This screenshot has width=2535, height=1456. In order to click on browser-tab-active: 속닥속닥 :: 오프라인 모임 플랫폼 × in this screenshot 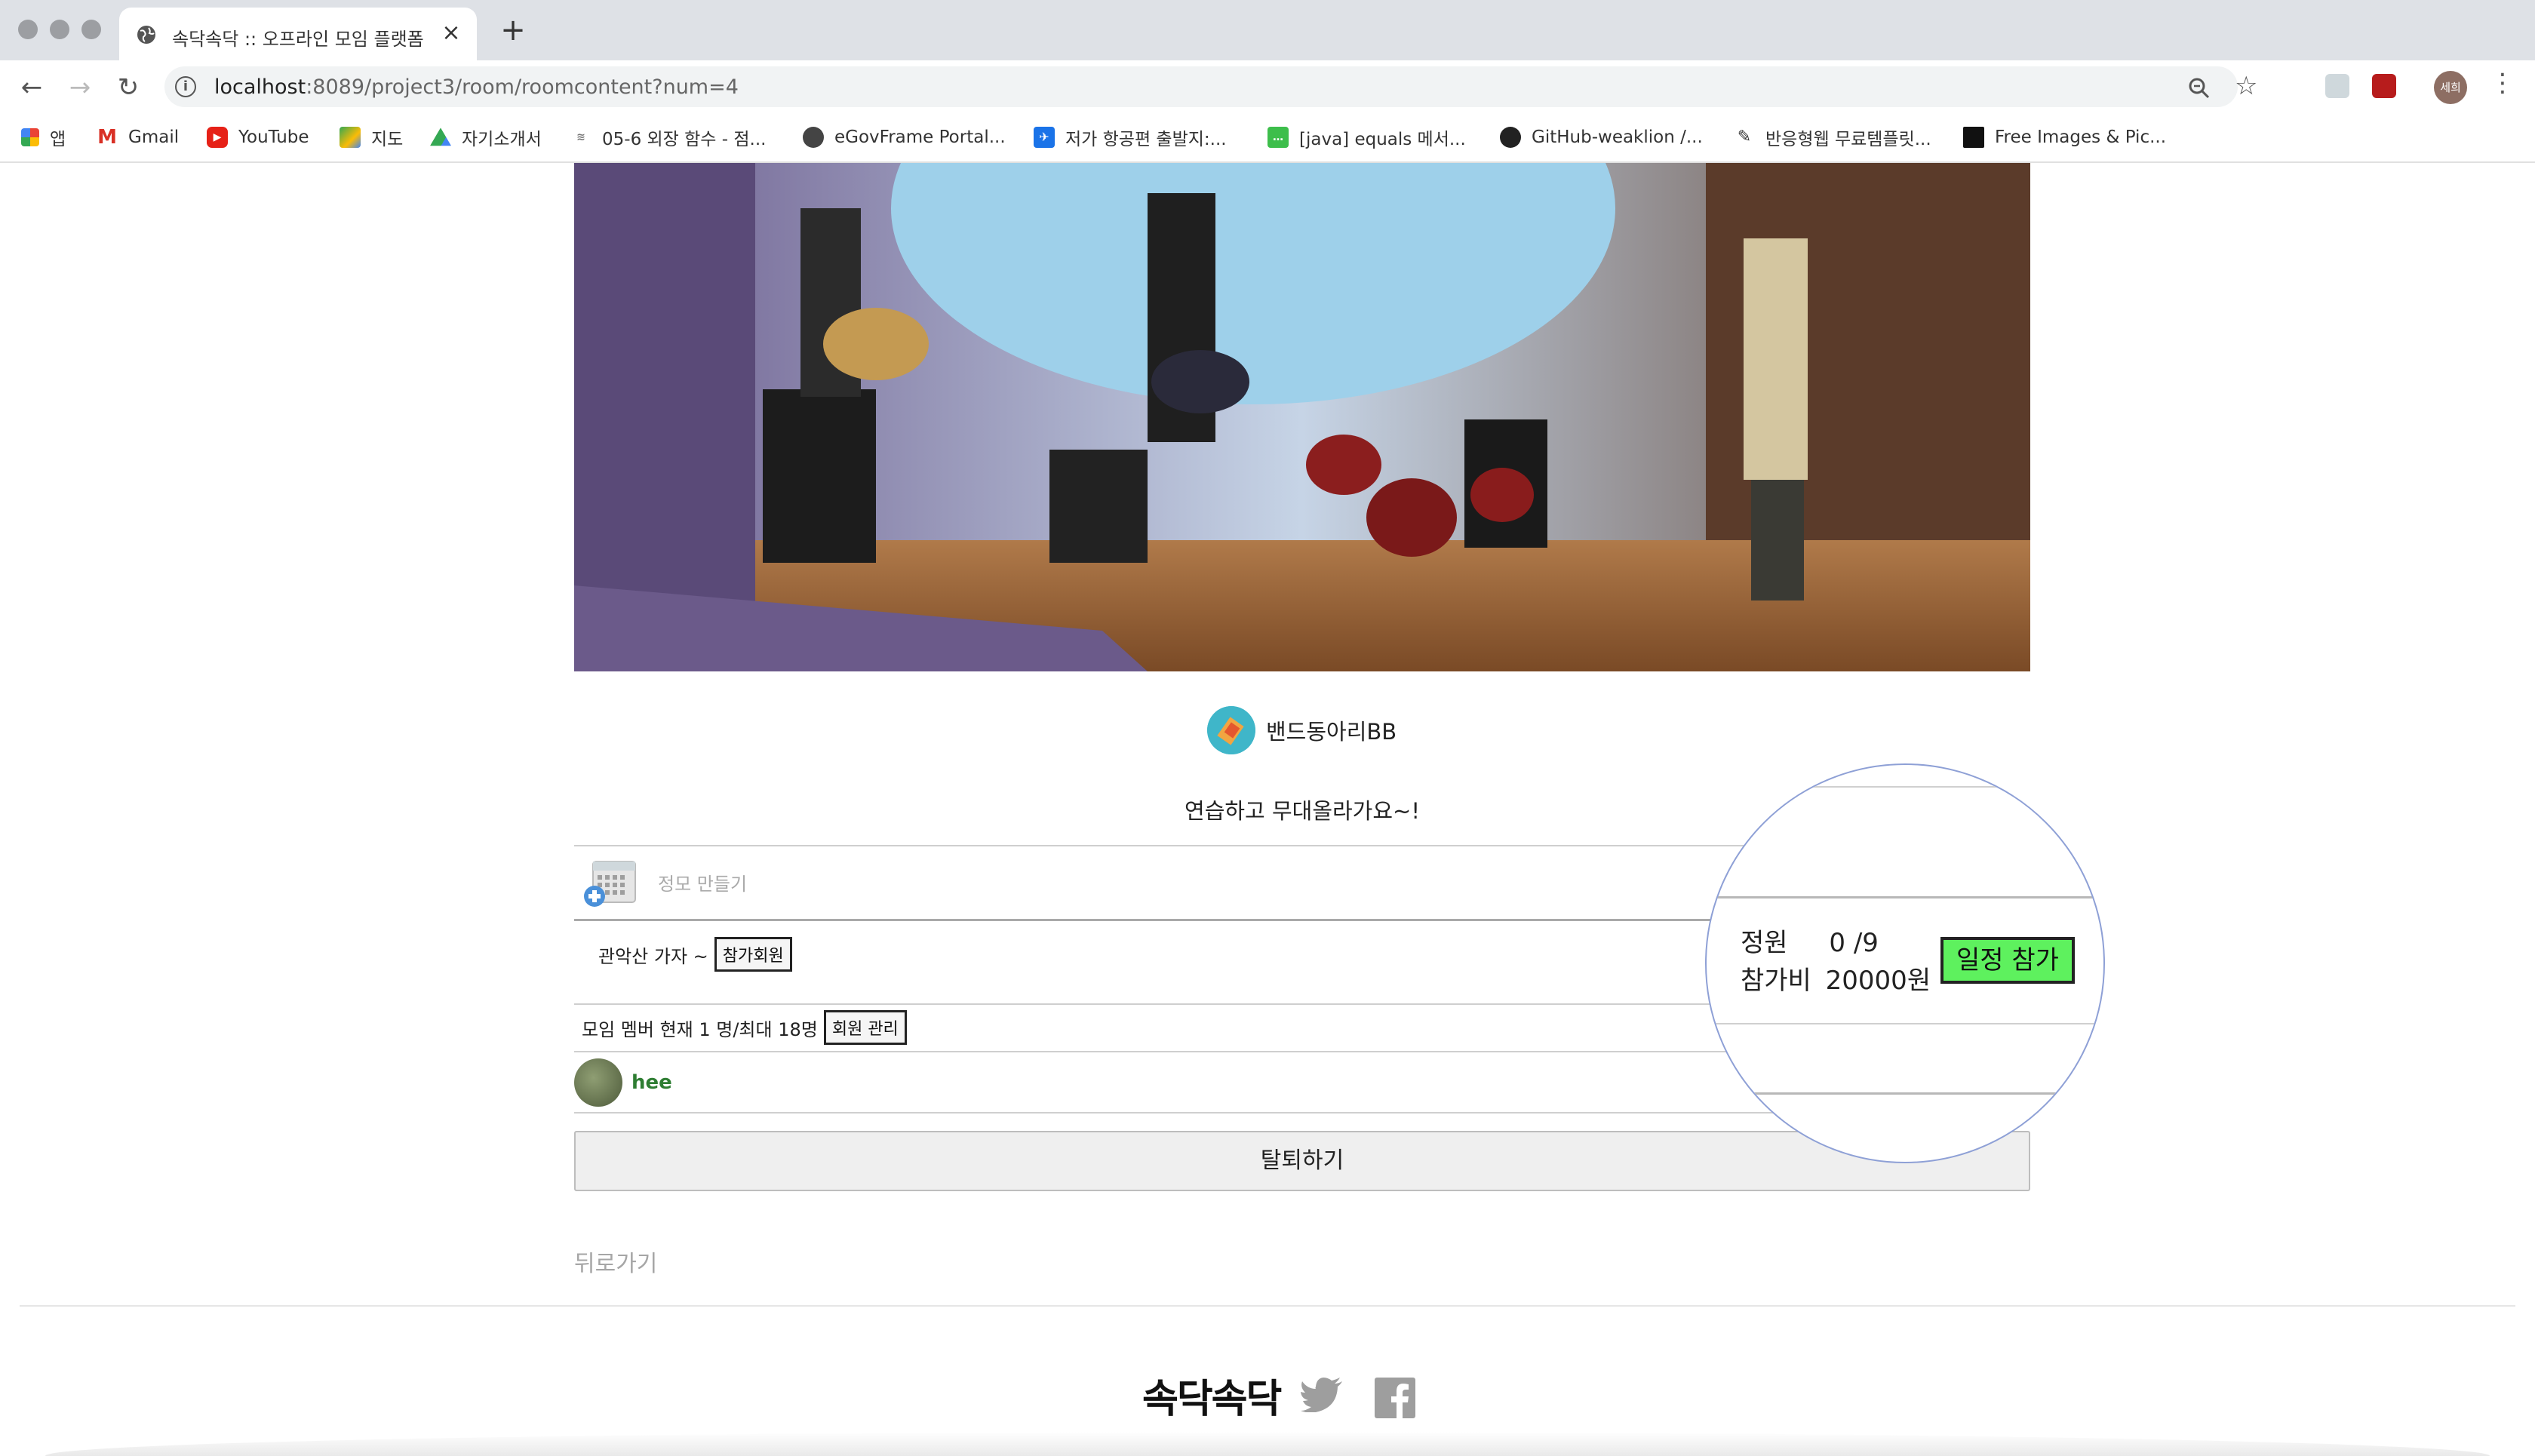, I will do `click(298, 34)`.